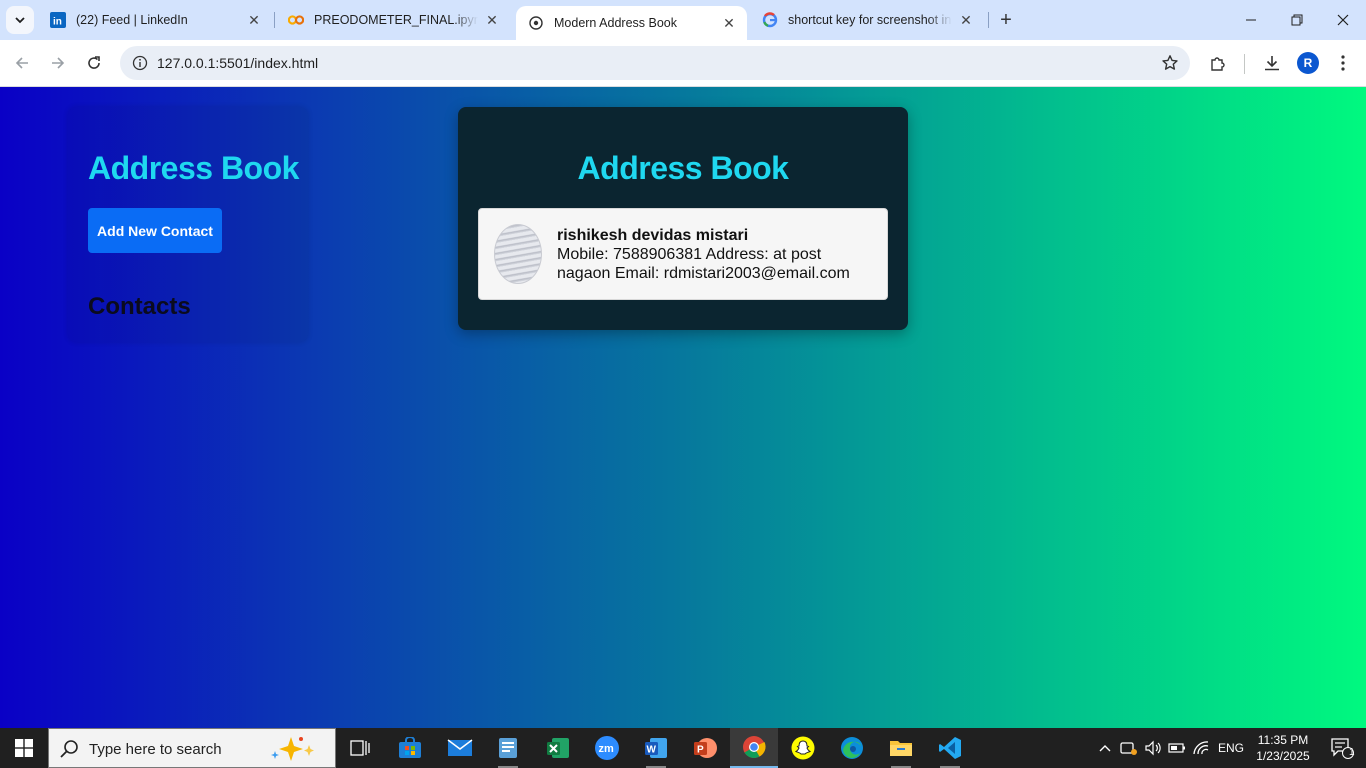  What do you see at coordinates (1343, 63) in the screenshot?
I see `browser-menu-button` at bounding box center [1343, 63].